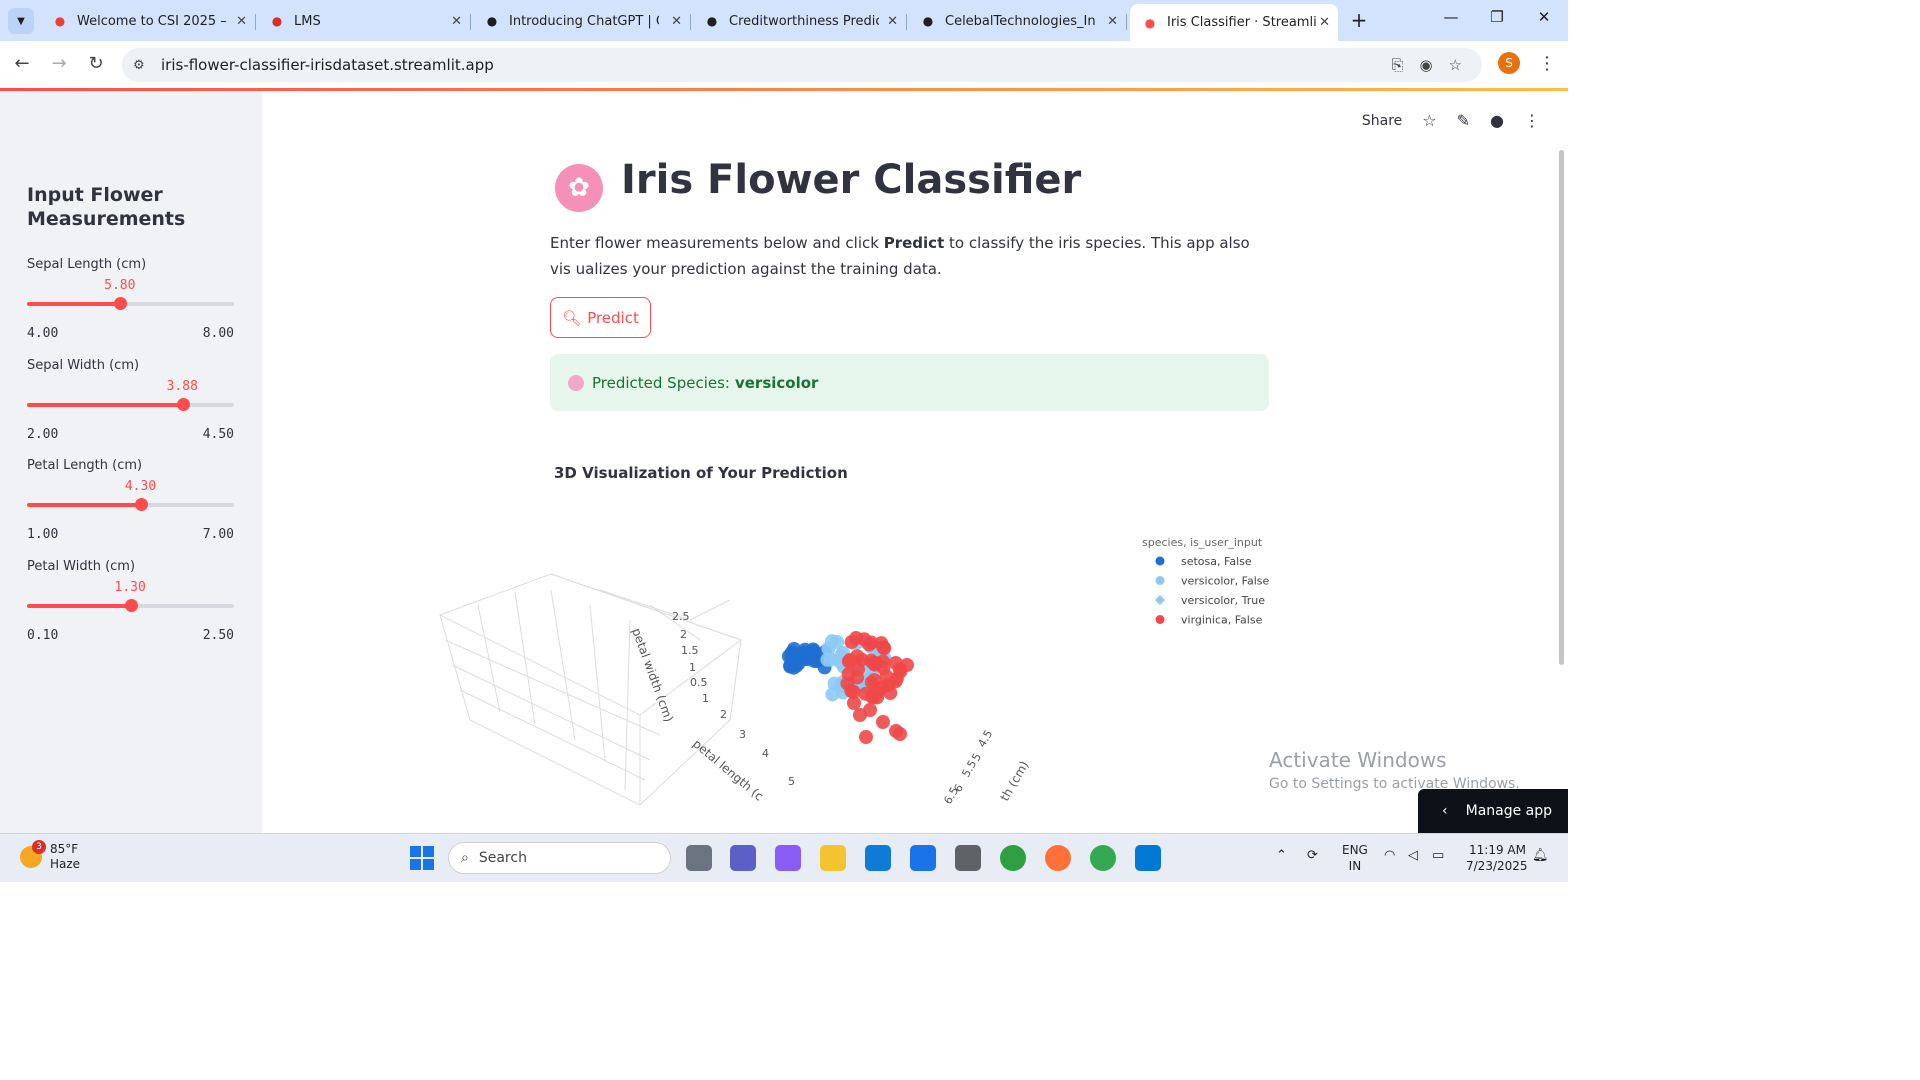  Describe the element at coordinates (1497, 858) in the screenshot. I see `clock: 11:19 AM 7/23/2025` at that location.